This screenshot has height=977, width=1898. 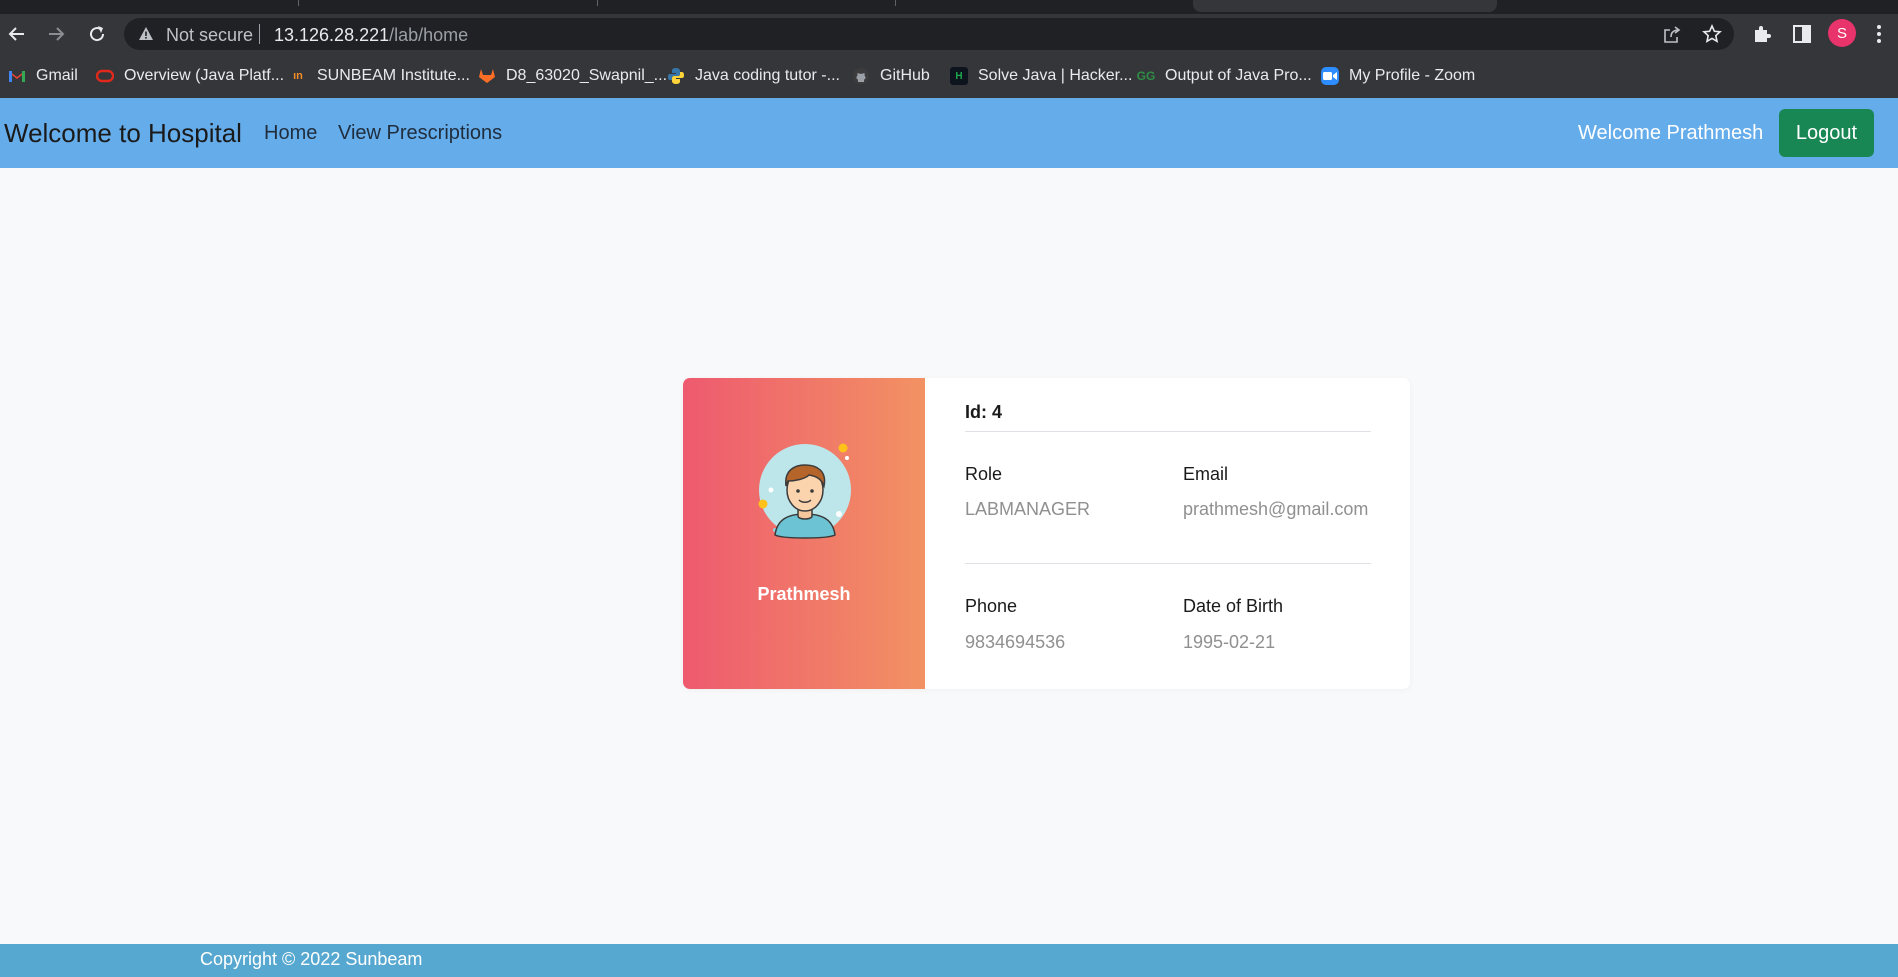 What do you see at coordinates (676, 76) in the screenshot?
I see `python-icon` at bounding box center [676, 76].